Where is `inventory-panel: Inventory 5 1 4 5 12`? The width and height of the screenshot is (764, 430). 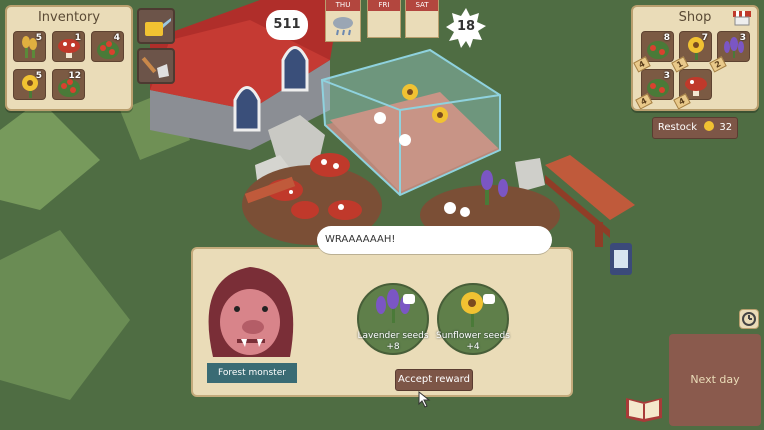 inventory-panel: Inventory 5 1 4 5 12 is located at coordinates (69, 58).